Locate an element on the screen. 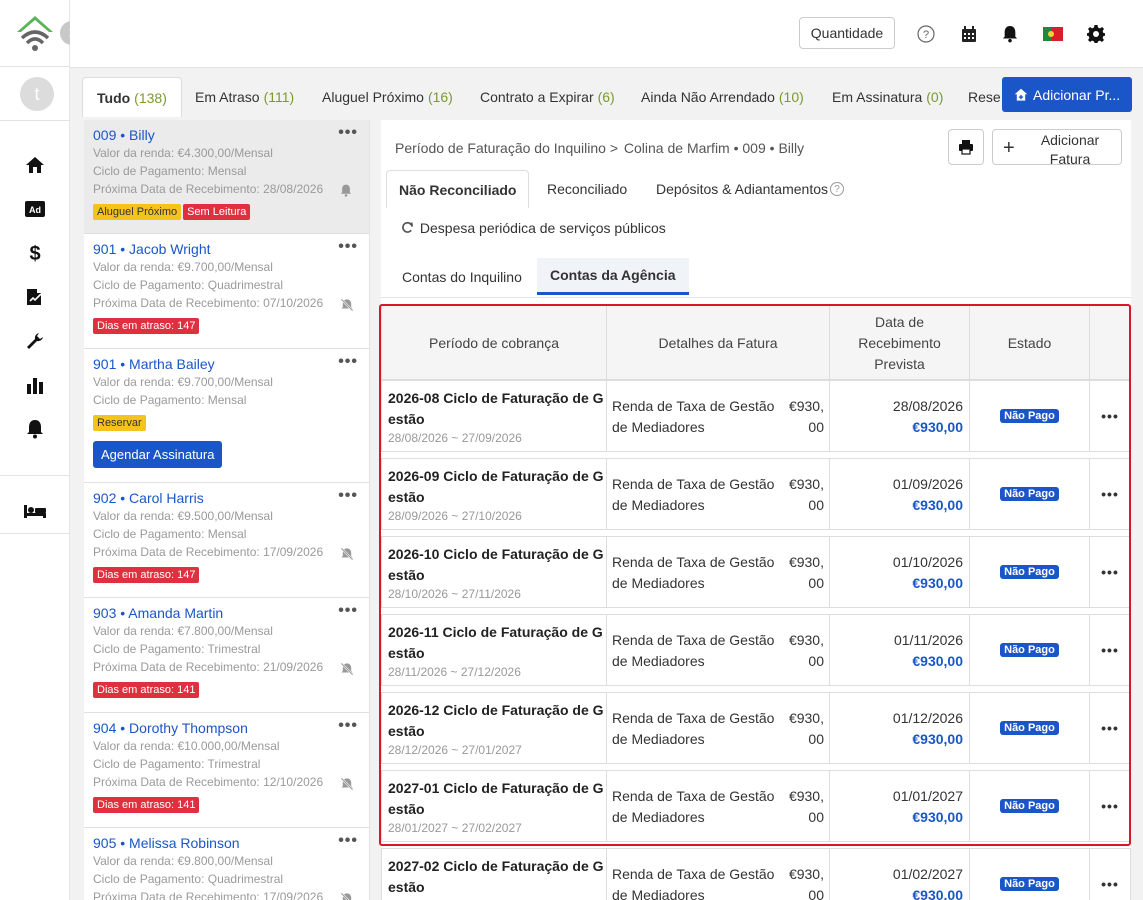 The image size is (1143, 900). ad-icon: Ad is located at coordinates (35, 209).